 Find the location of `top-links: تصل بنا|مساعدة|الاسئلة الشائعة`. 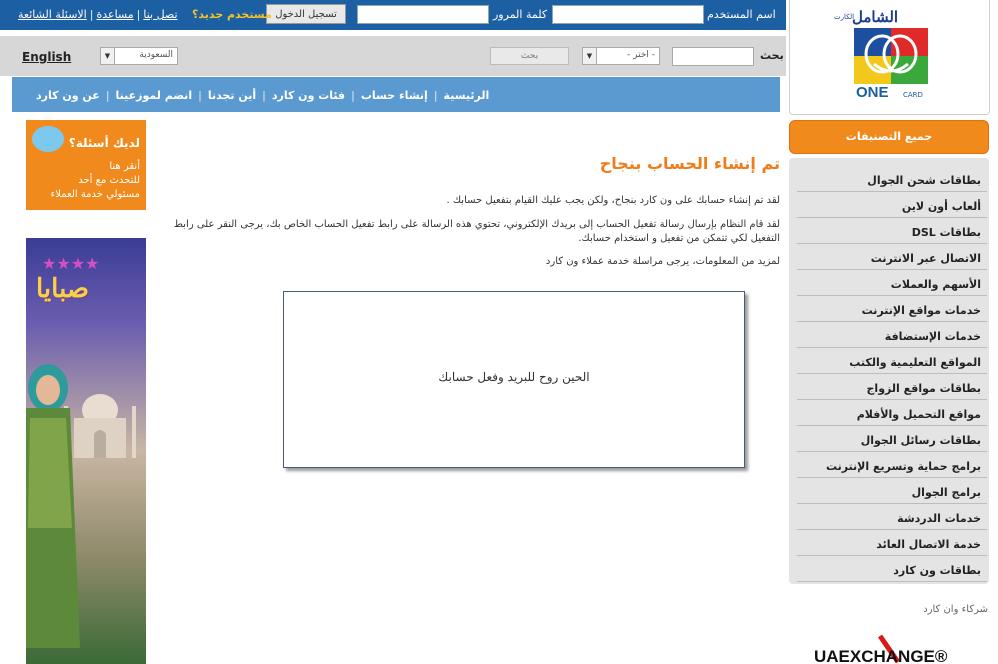

top-links: تصل بنا|مساعدة|الاسئلة الشائعة is located at coordinates (98, 14).